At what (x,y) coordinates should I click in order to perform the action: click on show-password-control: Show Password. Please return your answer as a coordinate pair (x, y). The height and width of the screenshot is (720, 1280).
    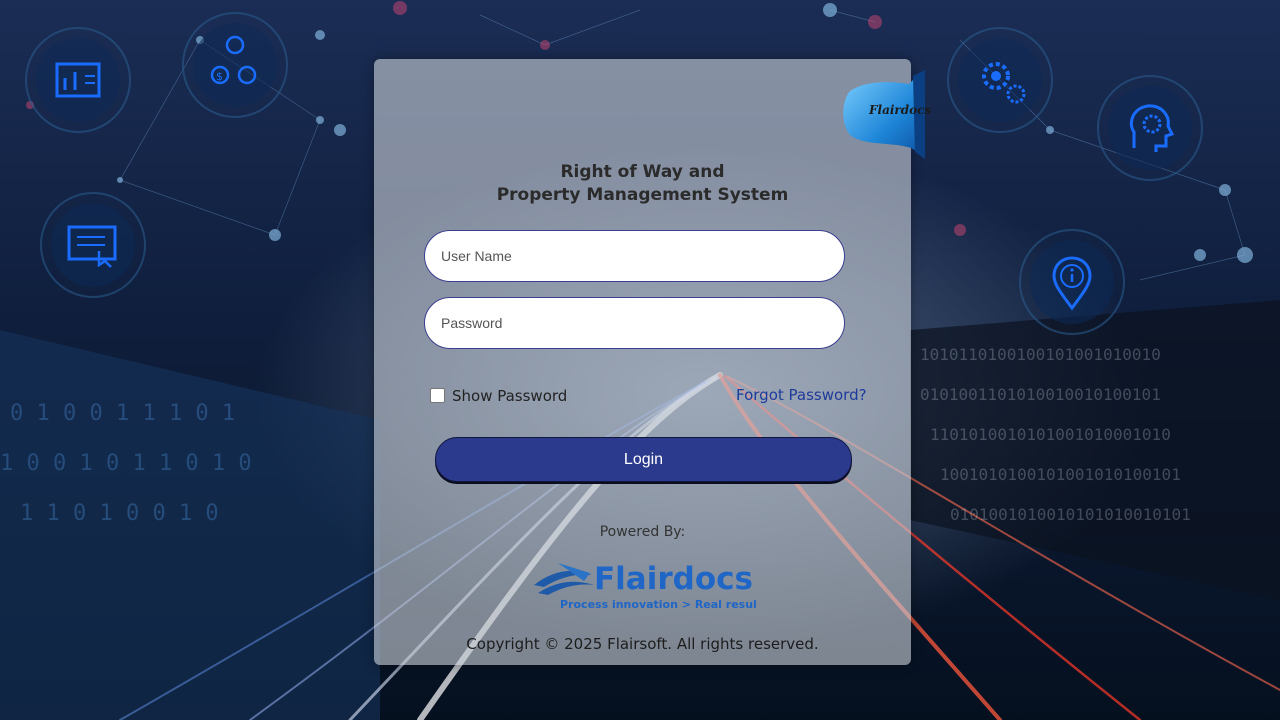
    Looking at the image, I should click on (498, 396).